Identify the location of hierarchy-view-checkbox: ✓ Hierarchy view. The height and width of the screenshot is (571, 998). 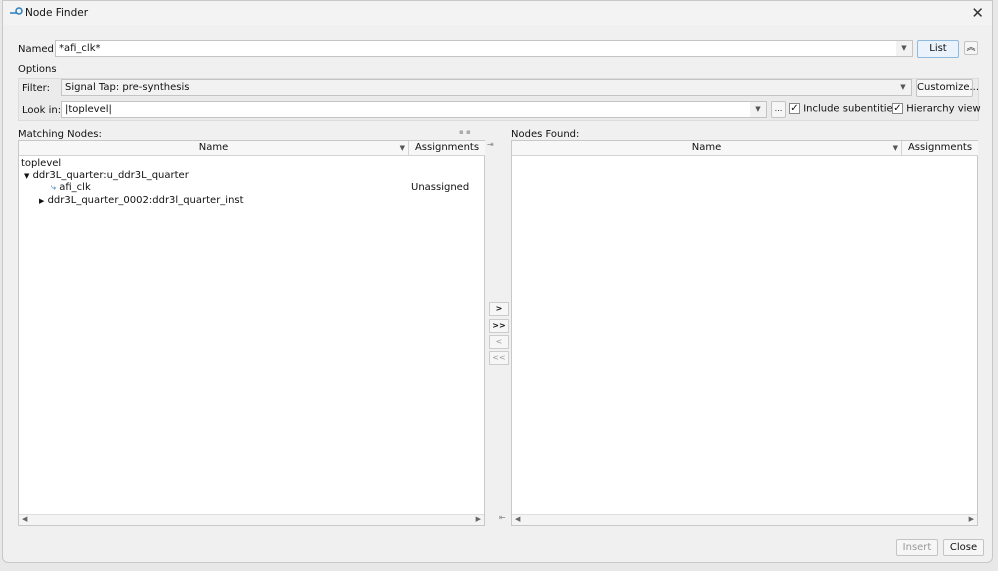
(936, 109).